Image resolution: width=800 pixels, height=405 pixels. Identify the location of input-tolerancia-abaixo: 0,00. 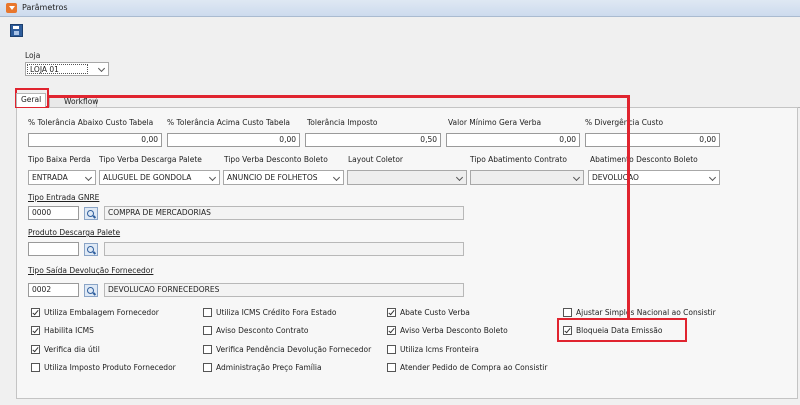
(95, 140).